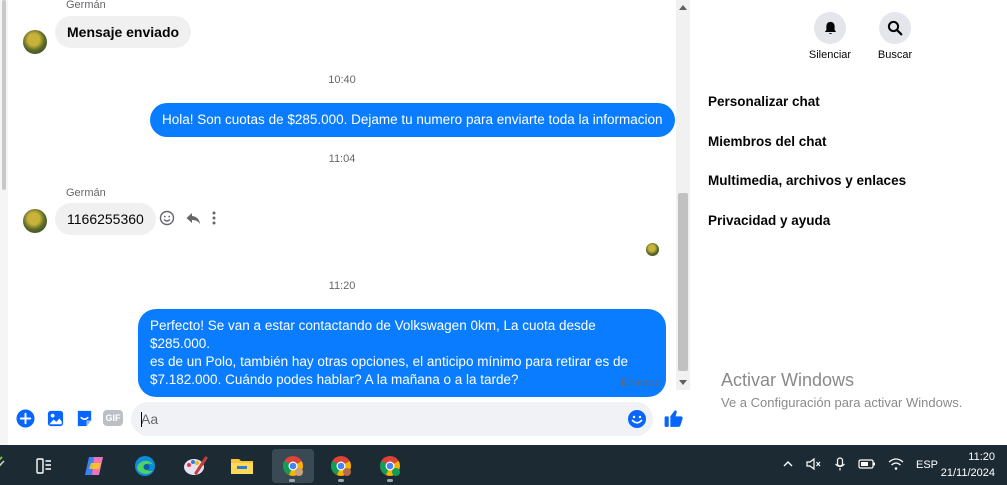 This screenshot has width=1007, height=485. What do you see at coordinates (807, 180) in the screenshot?
I see `menu-media-files-links: Multimedia, archivos y enlaces` at bounding box center [807, 180].